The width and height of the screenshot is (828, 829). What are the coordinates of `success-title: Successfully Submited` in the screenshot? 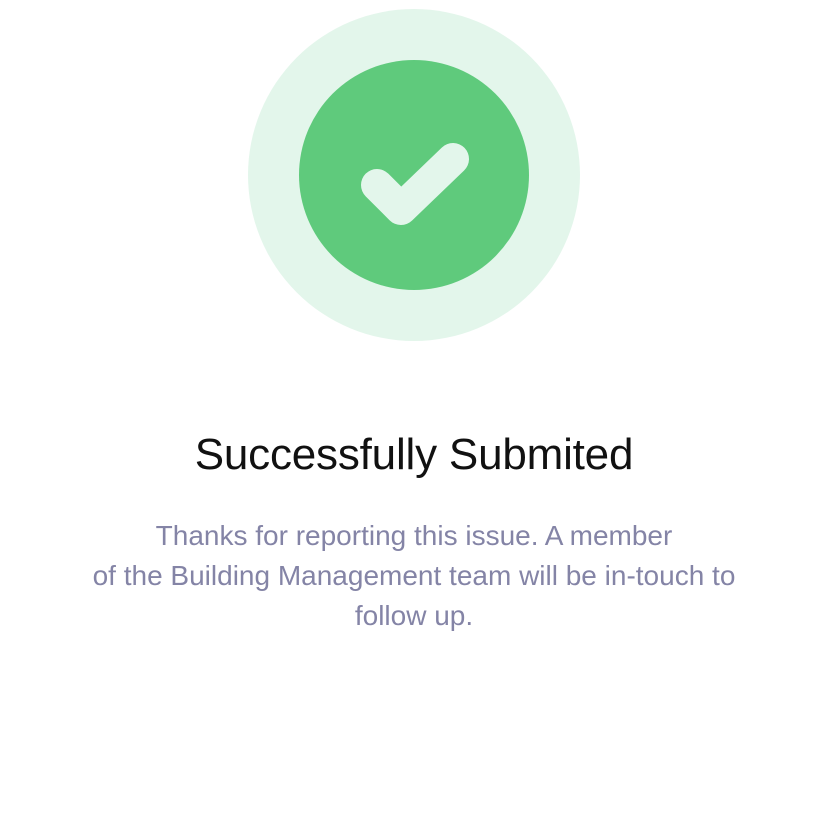 It's located at (414, 454).